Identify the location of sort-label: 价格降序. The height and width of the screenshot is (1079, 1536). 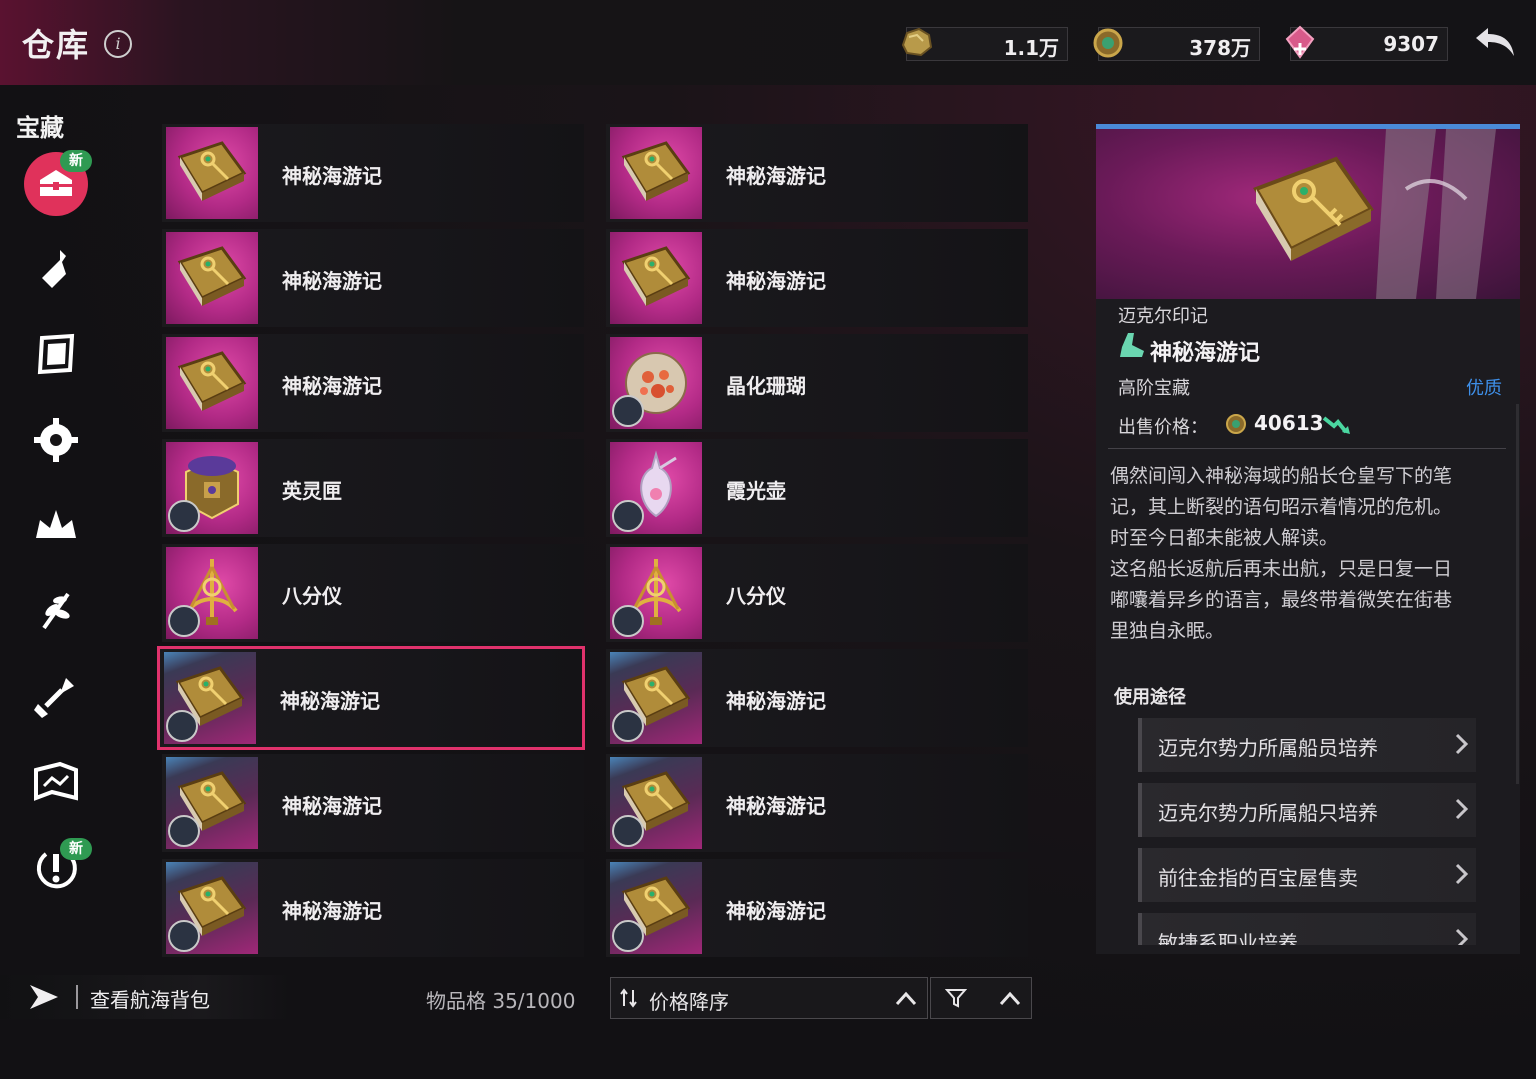
(689, 1002).